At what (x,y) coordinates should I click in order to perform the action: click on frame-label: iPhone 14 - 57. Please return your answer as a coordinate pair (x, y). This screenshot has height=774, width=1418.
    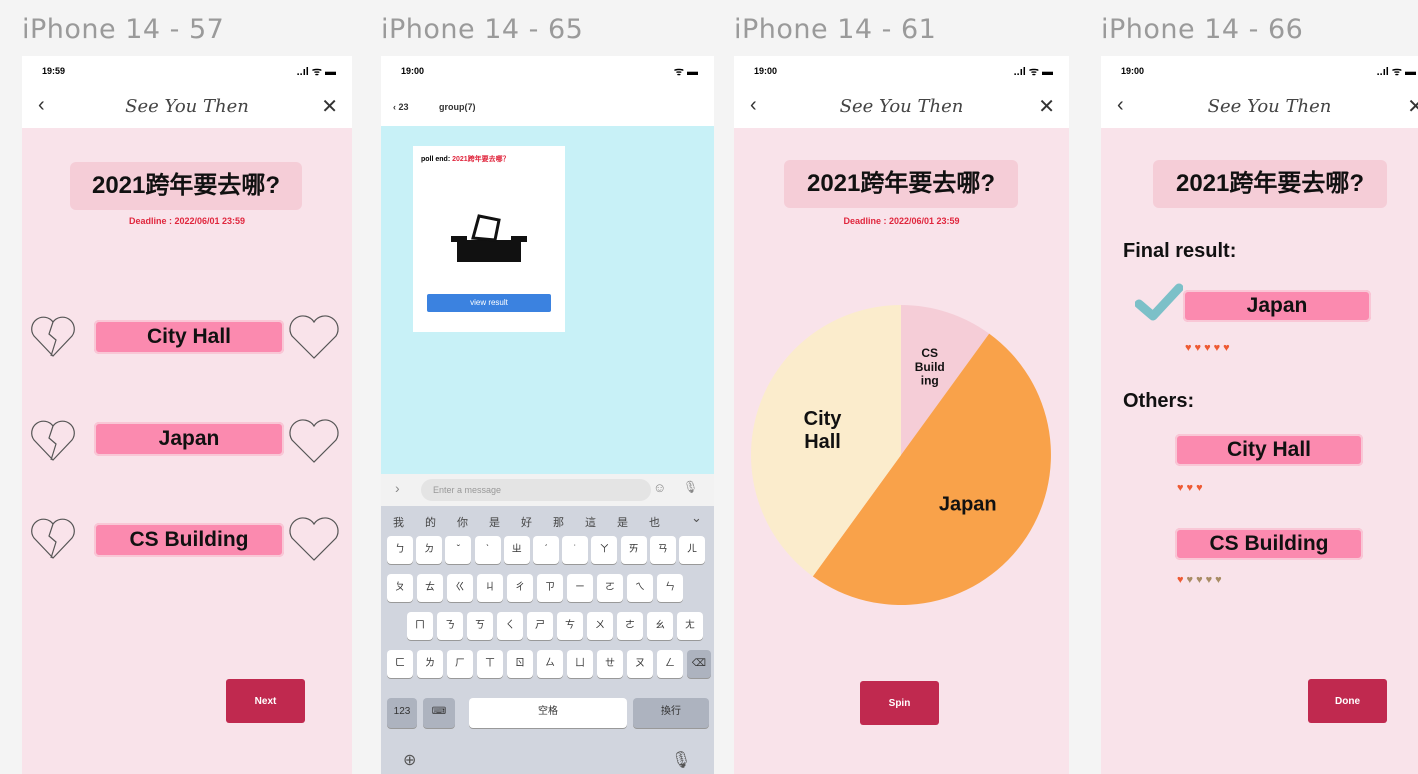
    Looking at the image, I should click on (123, 29).